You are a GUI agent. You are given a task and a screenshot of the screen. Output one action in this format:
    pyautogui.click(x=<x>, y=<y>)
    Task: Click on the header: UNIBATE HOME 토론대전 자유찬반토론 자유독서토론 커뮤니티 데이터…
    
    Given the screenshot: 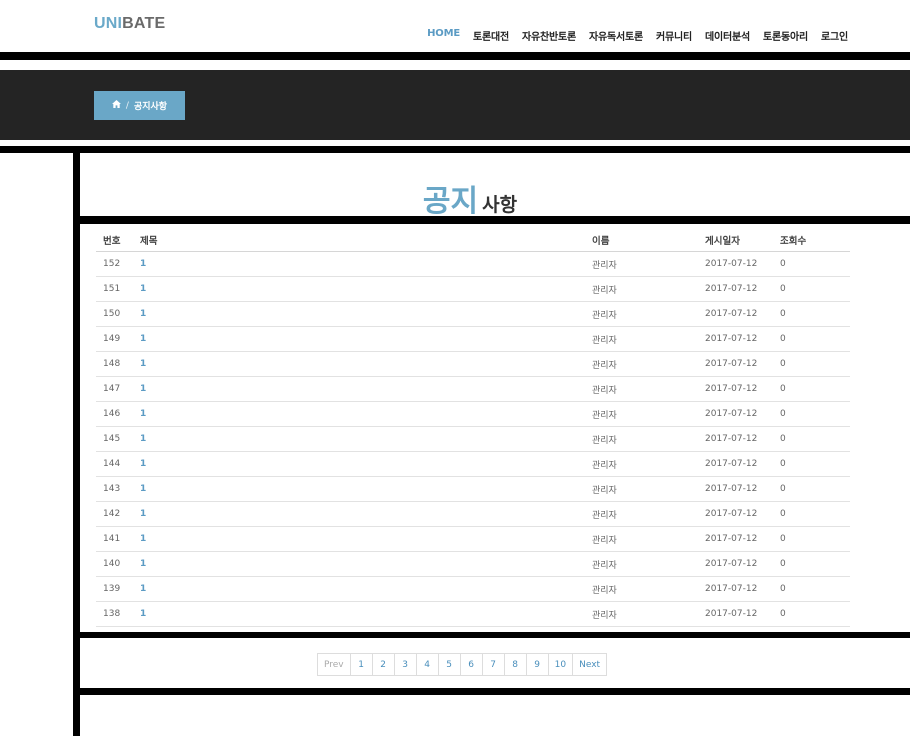 What is the action you would take?
    pyautogui.click(x=455, y=26)
    